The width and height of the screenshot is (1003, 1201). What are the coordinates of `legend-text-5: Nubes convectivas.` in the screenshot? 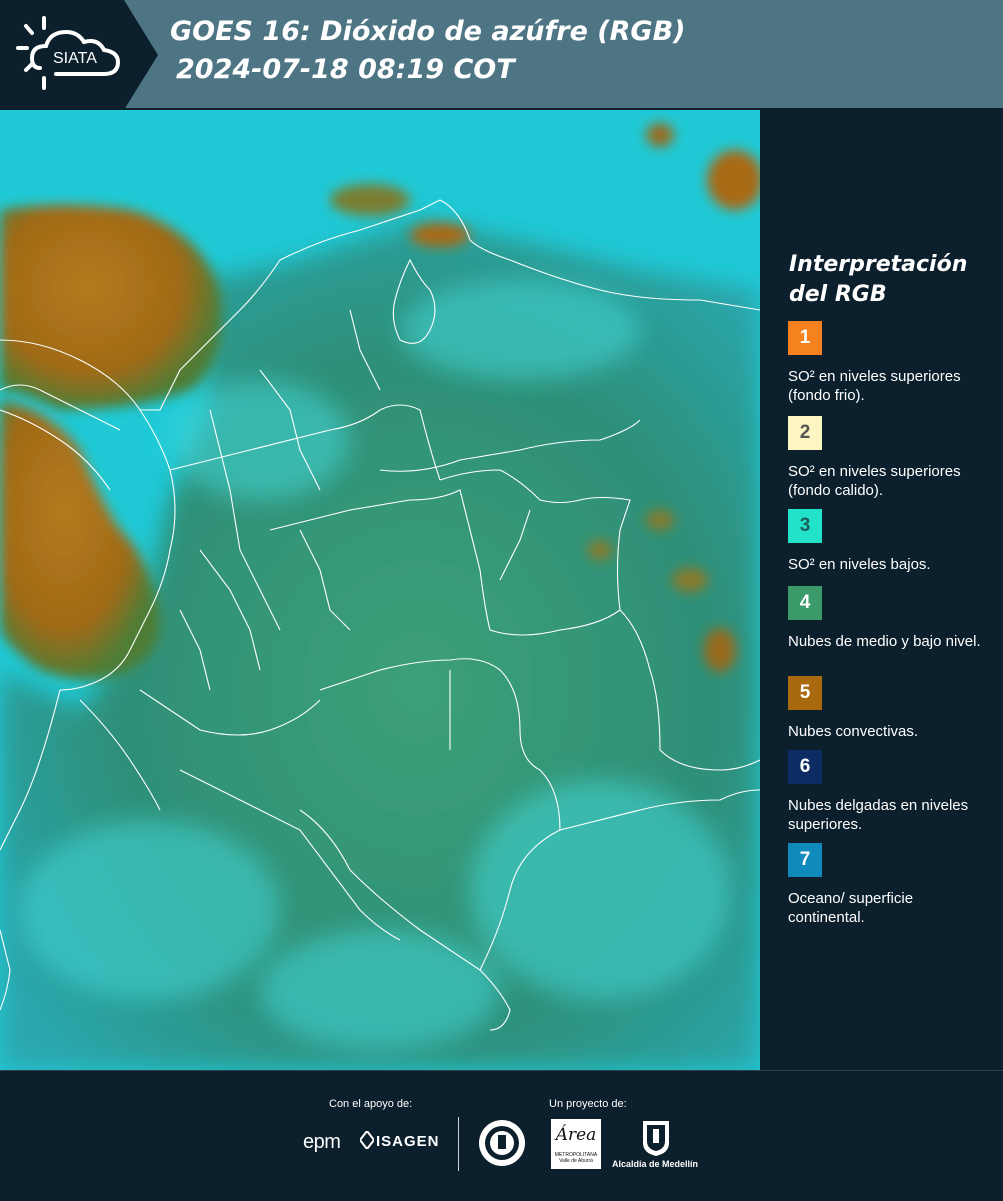 It's located at (853, 731).